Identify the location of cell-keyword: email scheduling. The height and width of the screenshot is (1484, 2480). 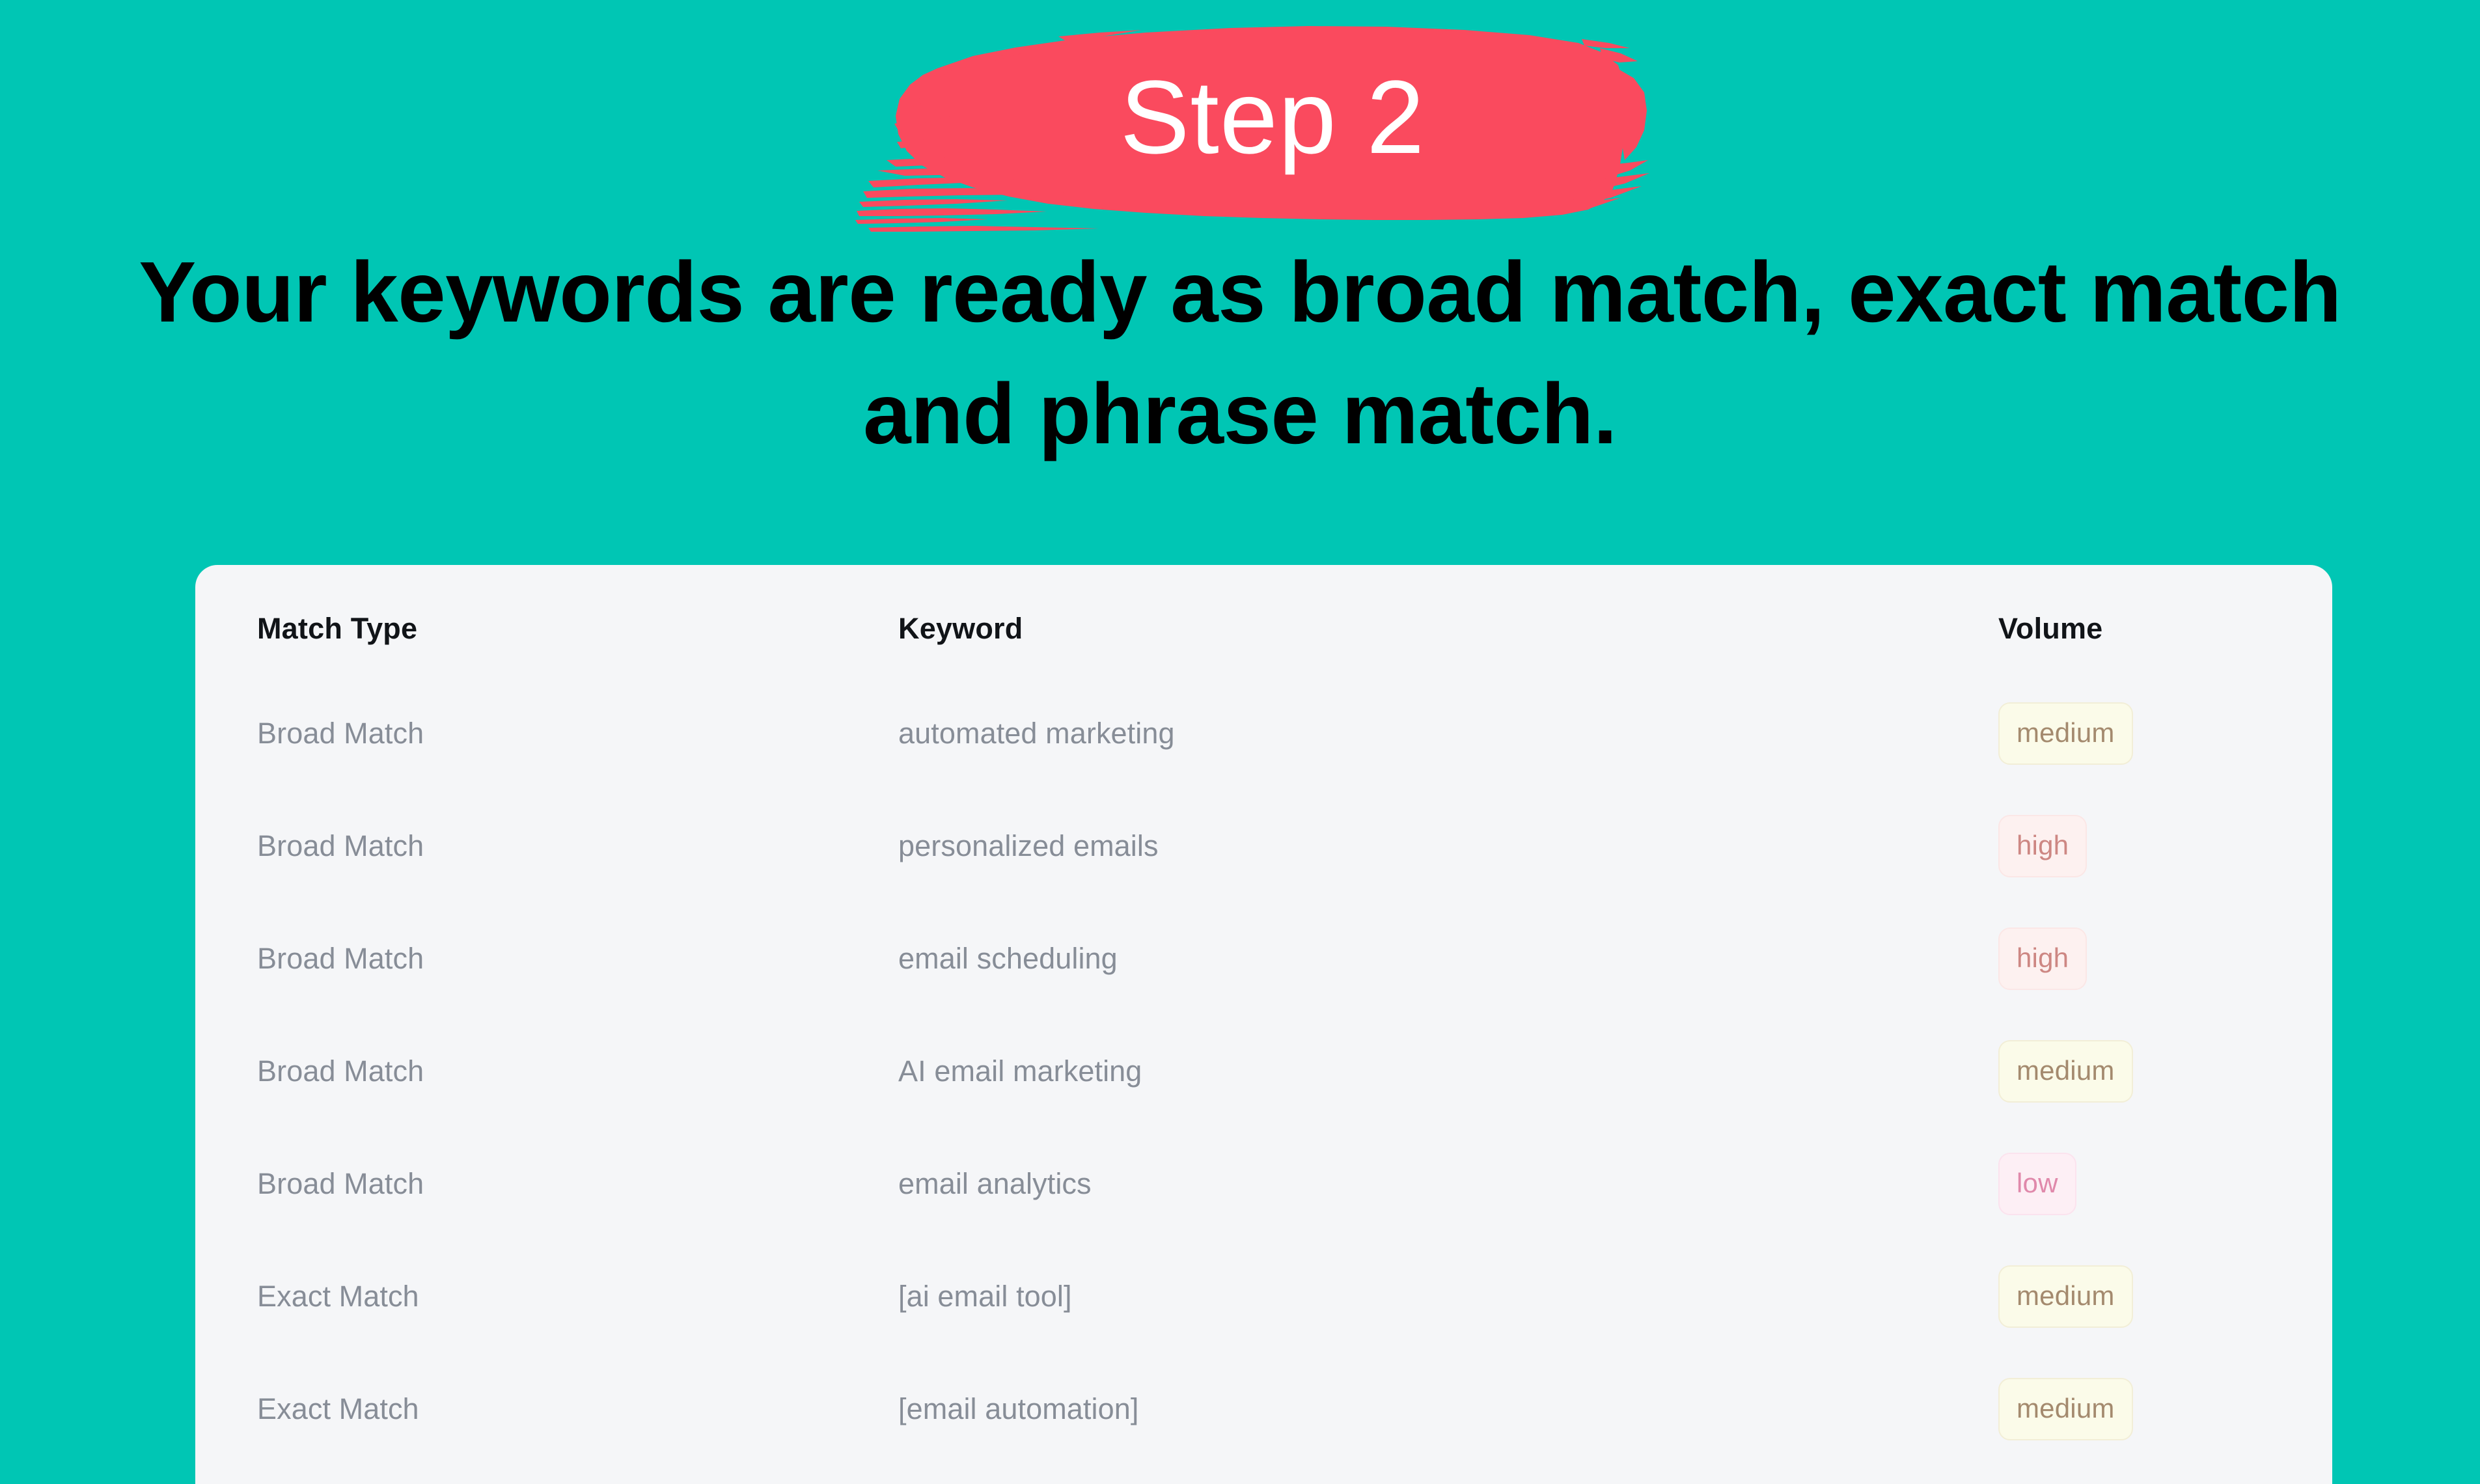
(1008, 958).